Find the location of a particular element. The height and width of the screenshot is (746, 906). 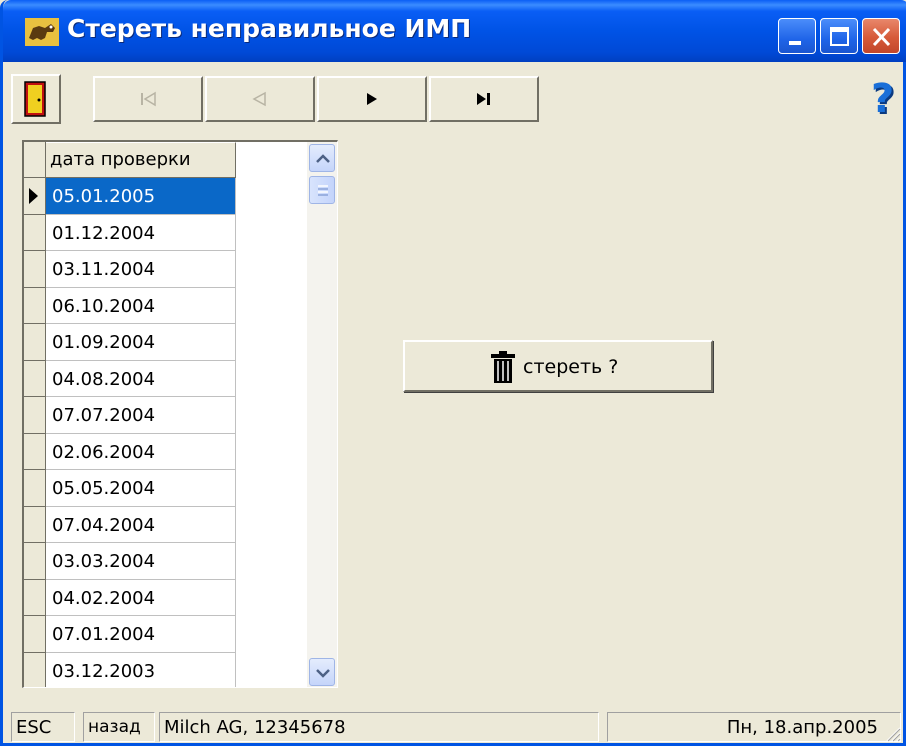

indicator-header is located at coordinates (35, 160).